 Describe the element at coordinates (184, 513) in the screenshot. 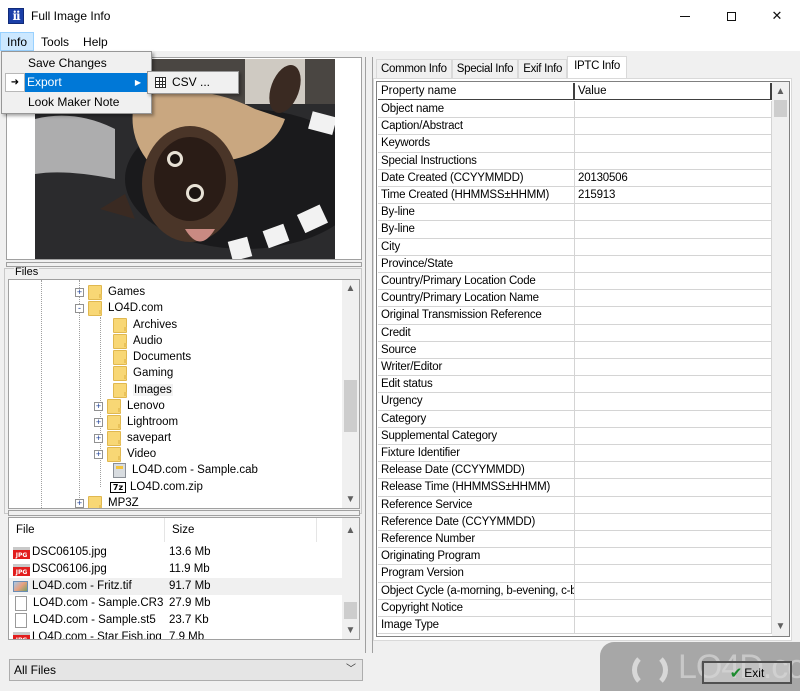

I see `tree-list-splitter` at that location.